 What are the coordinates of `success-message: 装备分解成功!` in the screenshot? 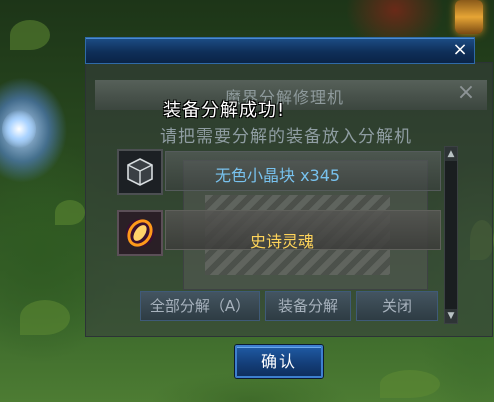 It's located at (224, 110).